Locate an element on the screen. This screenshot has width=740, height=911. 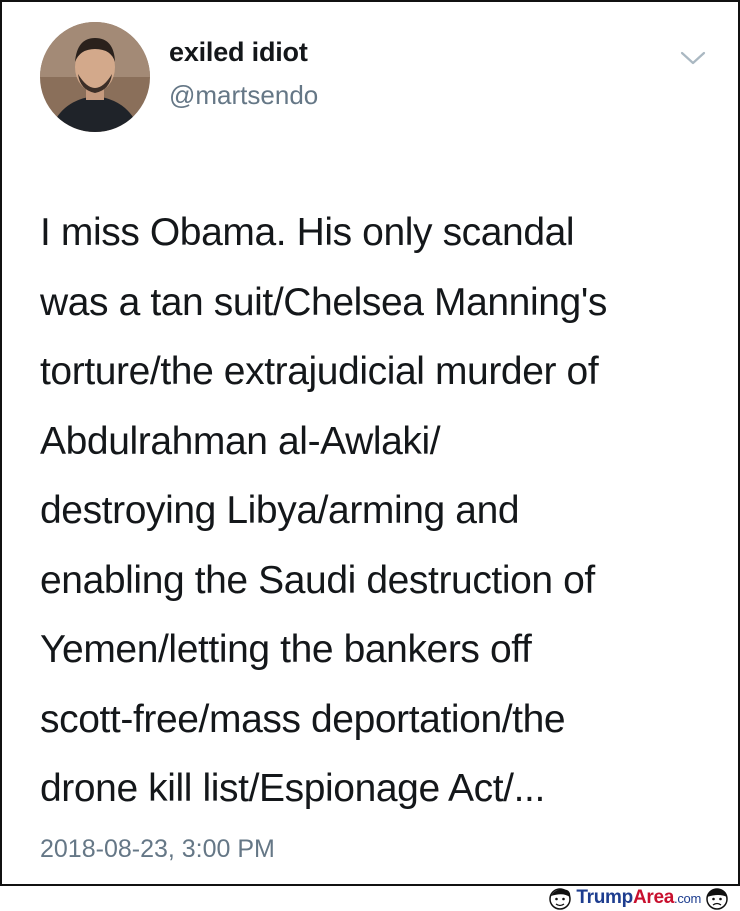
user-handle: @martsendo is located at coordinates (243, 95).